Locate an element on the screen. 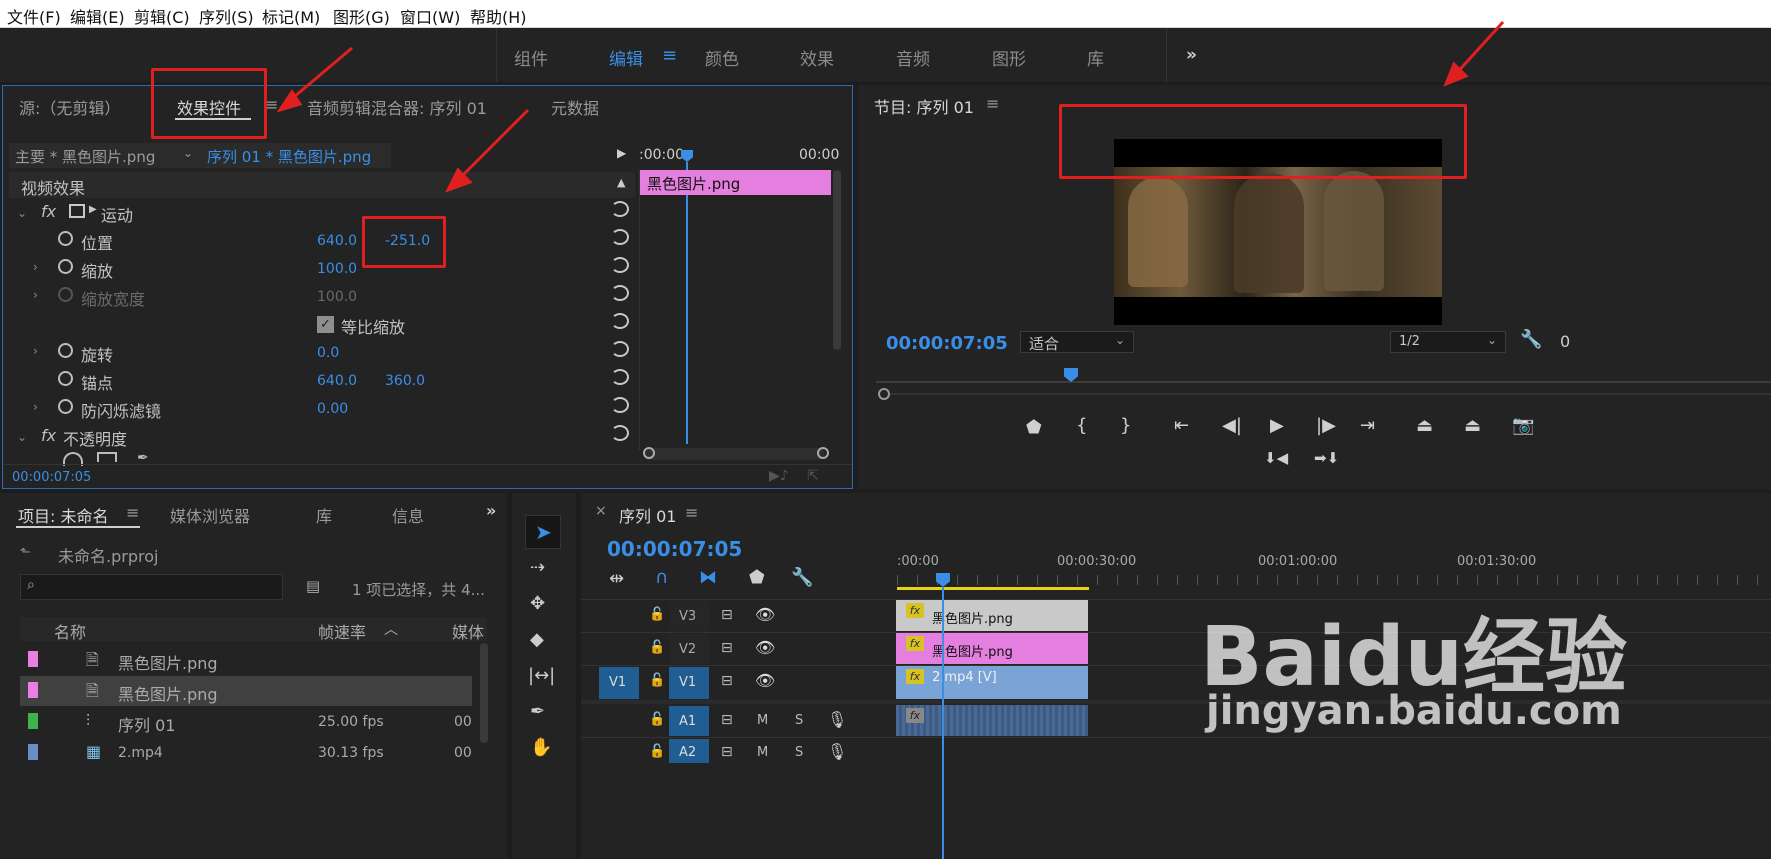  timeline-playhead-line is located at coordinates (943, 723).